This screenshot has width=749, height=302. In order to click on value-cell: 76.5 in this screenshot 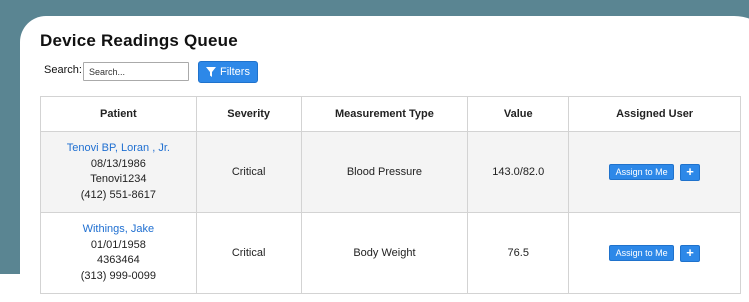, I will do `click(518, 253)`.